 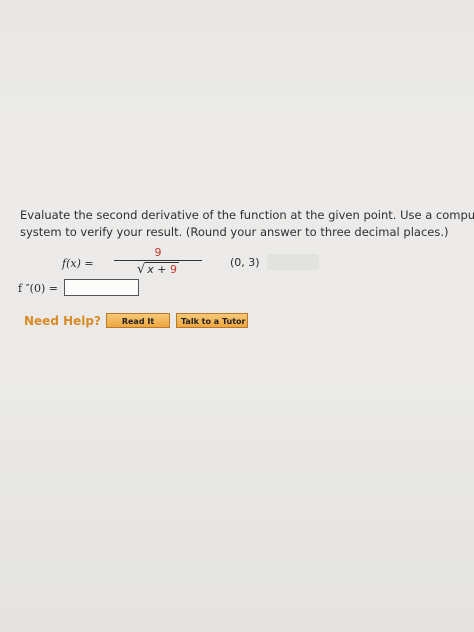 What do you see at coordinates (138, 320) in the screenshot?
I see `read-it-button: Read It` at bounding box center [138, 320].